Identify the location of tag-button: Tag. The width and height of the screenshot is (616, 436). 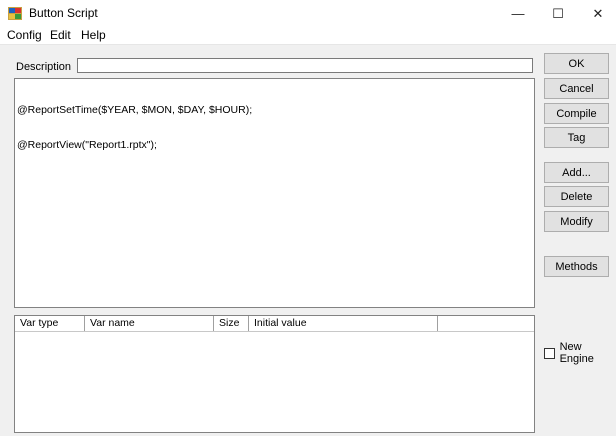
(576, 137).